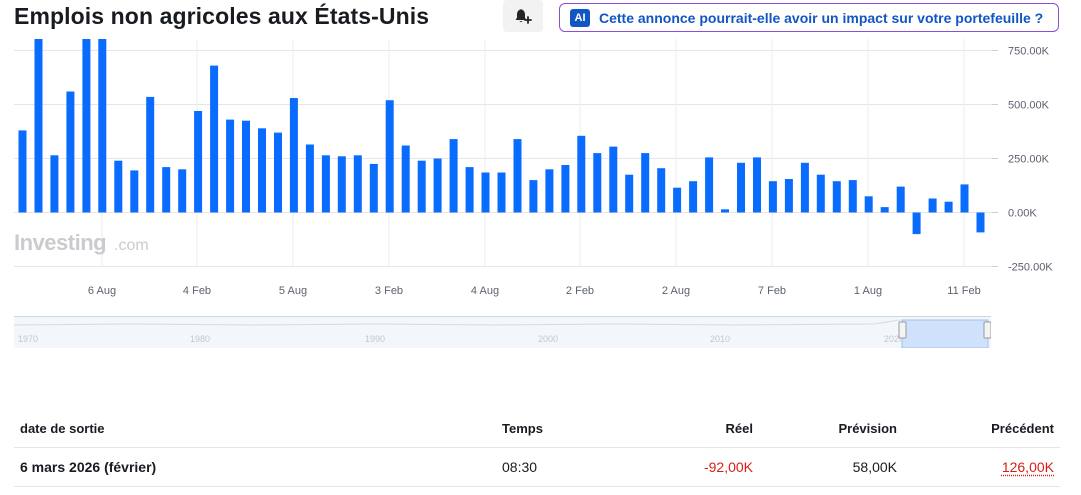 Image resolution: width=1081 pixels, height=495 pixels. I want to click on x-tick-label: 4 Feb, so click(197, 291).